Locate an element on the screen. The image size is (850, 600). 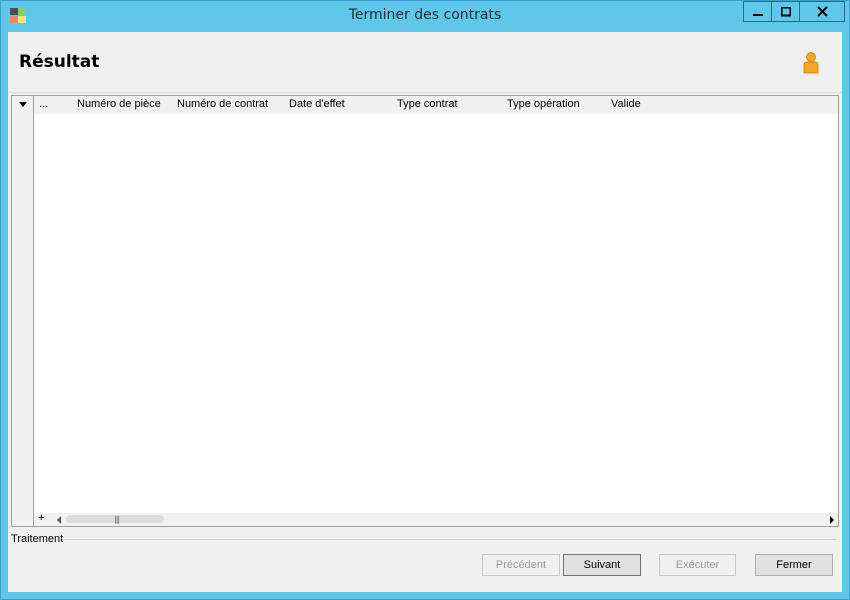
group-label: Traitement is located at coordinates (37, 539).